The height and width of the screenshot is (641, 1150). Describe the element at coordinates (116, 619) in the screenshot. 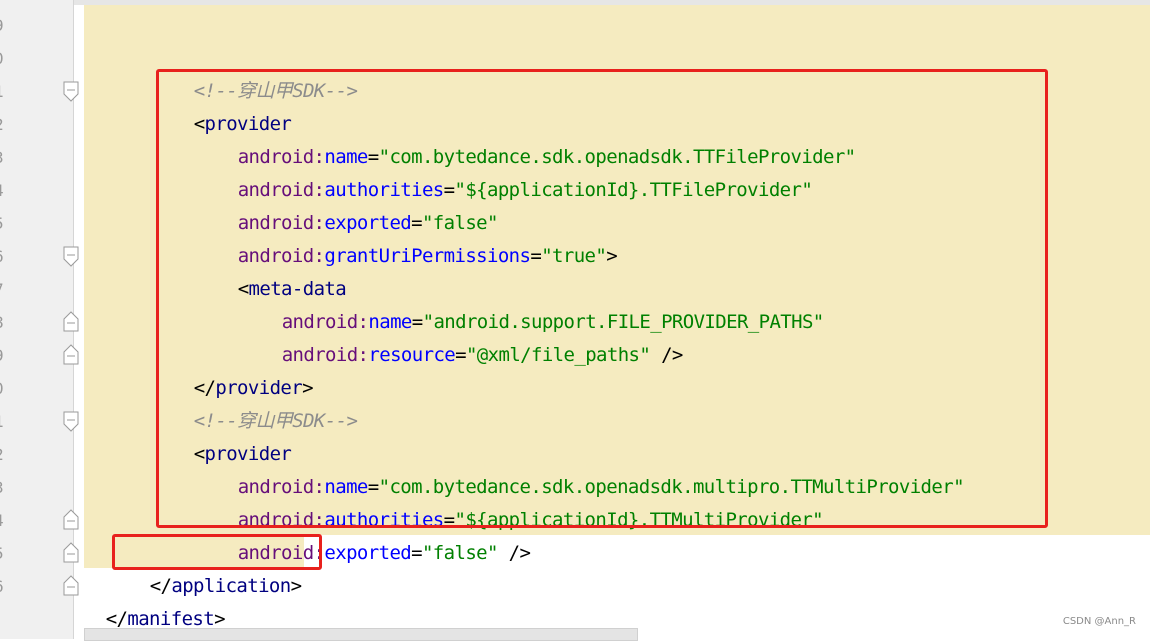

I see `tag-bracket: </` at that location.